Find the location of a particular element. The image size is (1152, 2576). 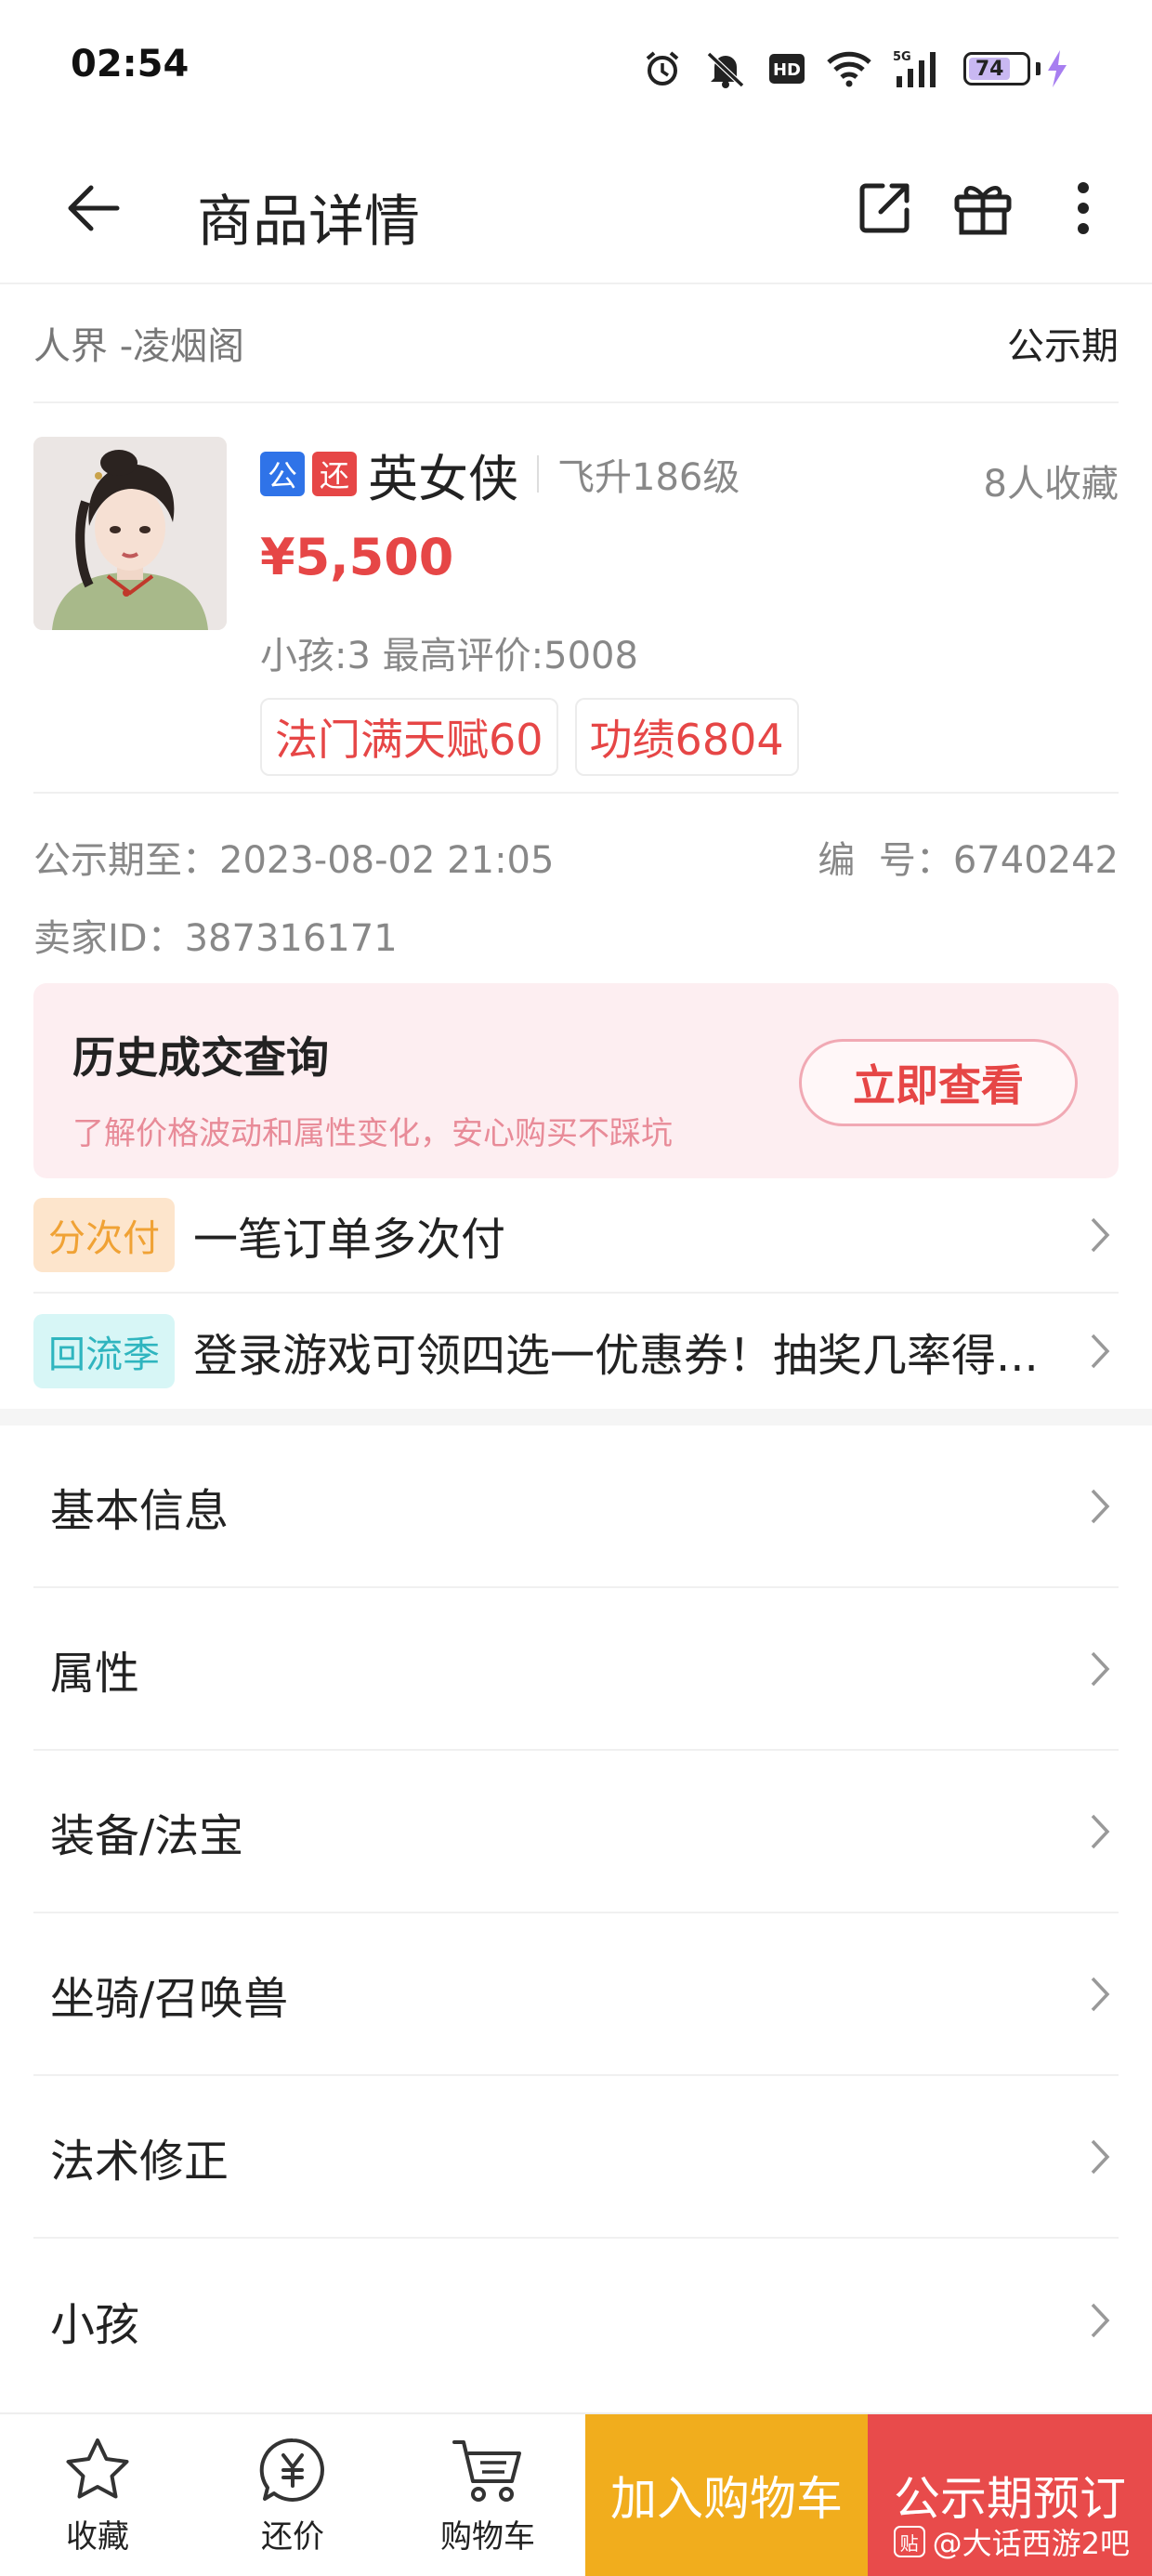

alarm-icon is located at coordinates (662, 68).